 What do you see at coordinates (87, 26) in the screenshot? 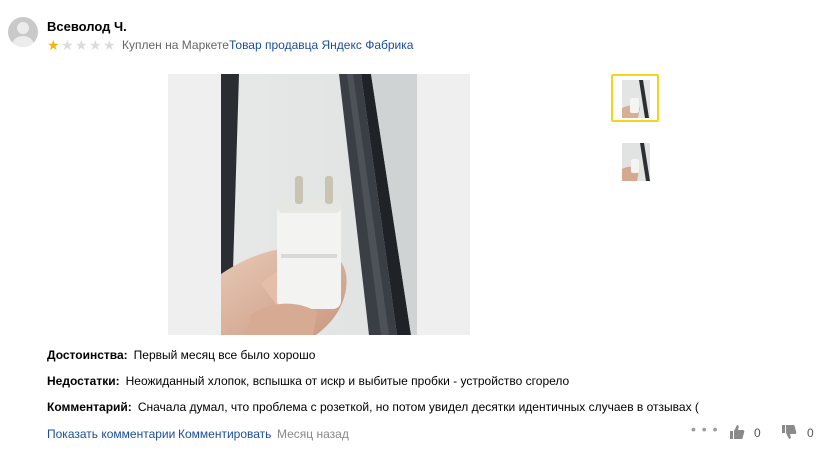
I see `author-name: Всеволод Ч.` at bounding box center [87, 26].